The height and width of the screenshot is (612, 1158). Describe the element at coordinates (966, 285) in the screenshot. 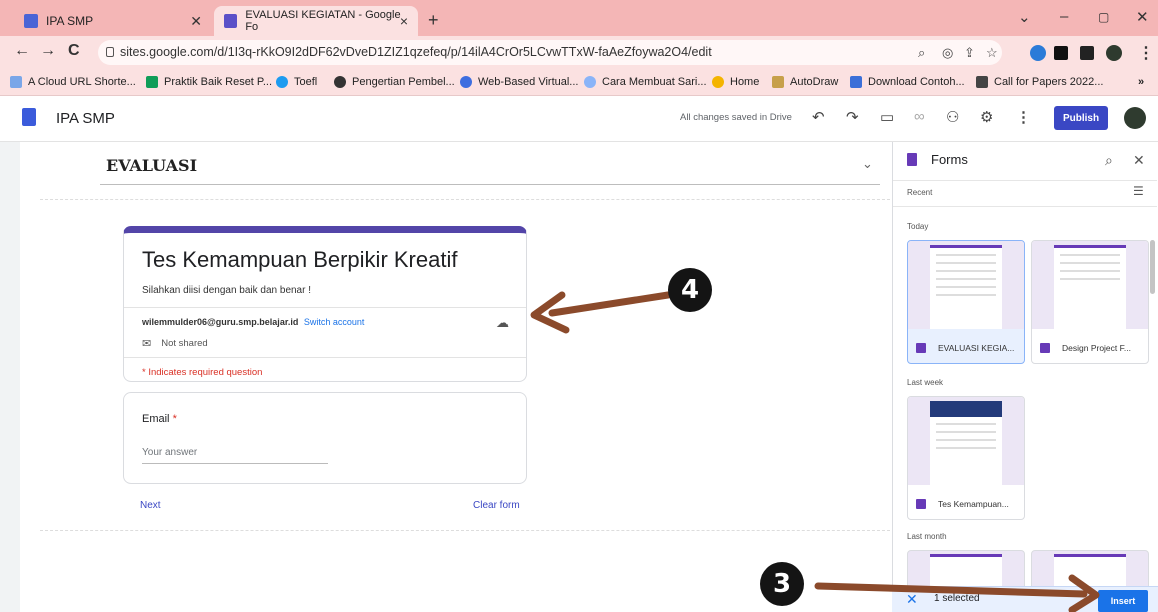

I see `form-thumbnail` at that location.